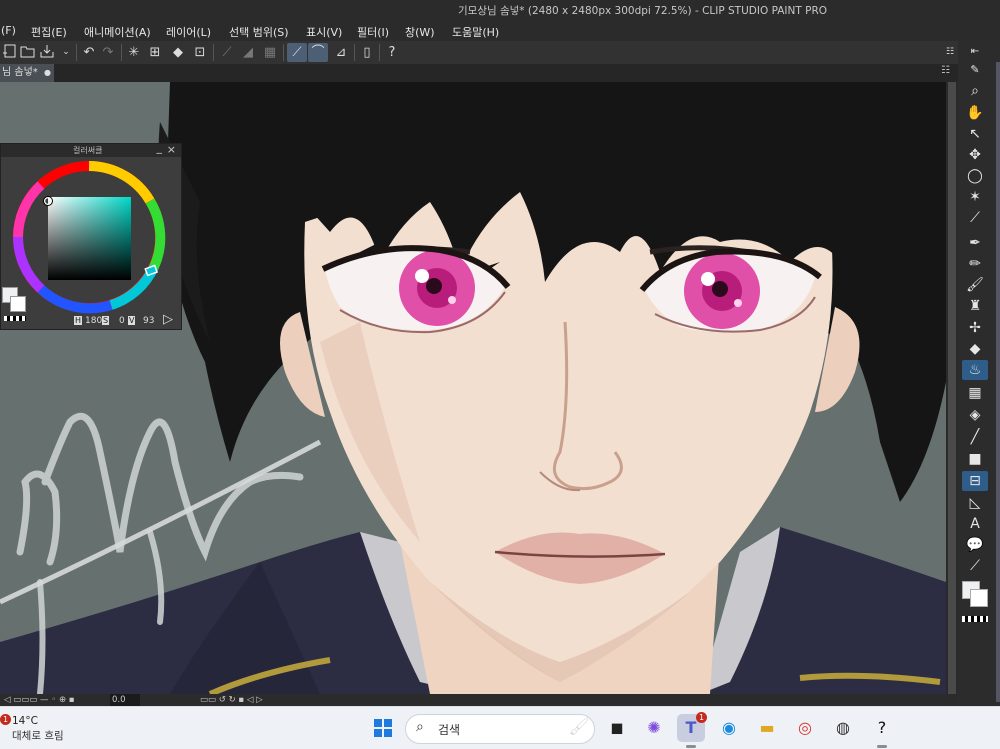 The height and width of the screenshot is (749, 1000). I want to click on vertical-scrollbar, so click(952, 388).